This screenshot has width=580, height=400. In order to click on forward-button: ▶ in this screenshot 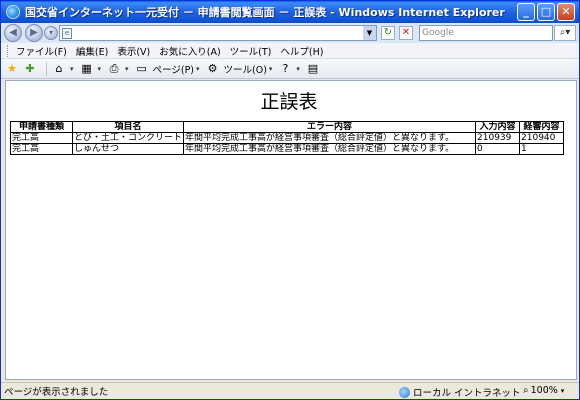, I will do `click(34, 33)`.